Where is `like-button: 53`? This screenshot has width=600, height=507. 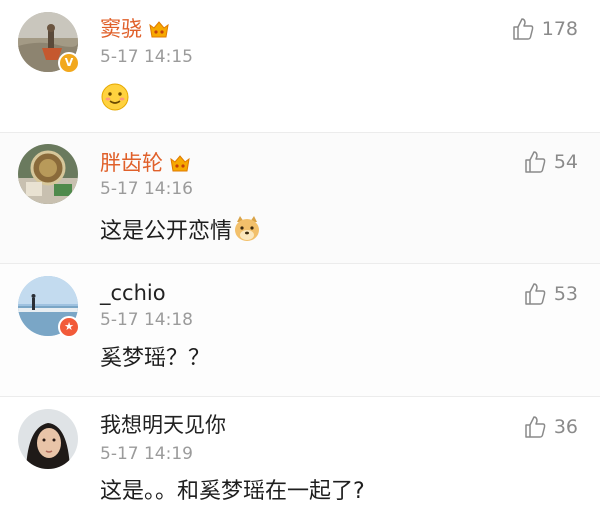
like-button: 53 is located at coordinates (550, 294).